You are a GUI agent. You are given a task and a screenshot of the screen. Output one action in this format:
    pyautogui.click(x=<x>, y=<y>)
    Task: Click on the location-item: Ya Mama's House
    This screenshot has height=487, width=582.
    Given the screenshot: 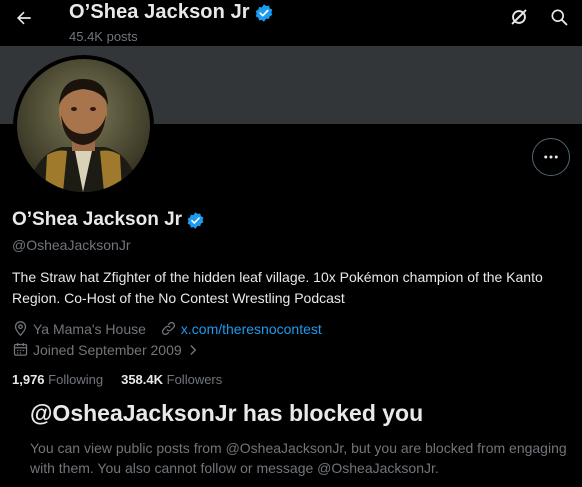 What is the action you would take?
    pyautogui.click(x=79, y=328)
    